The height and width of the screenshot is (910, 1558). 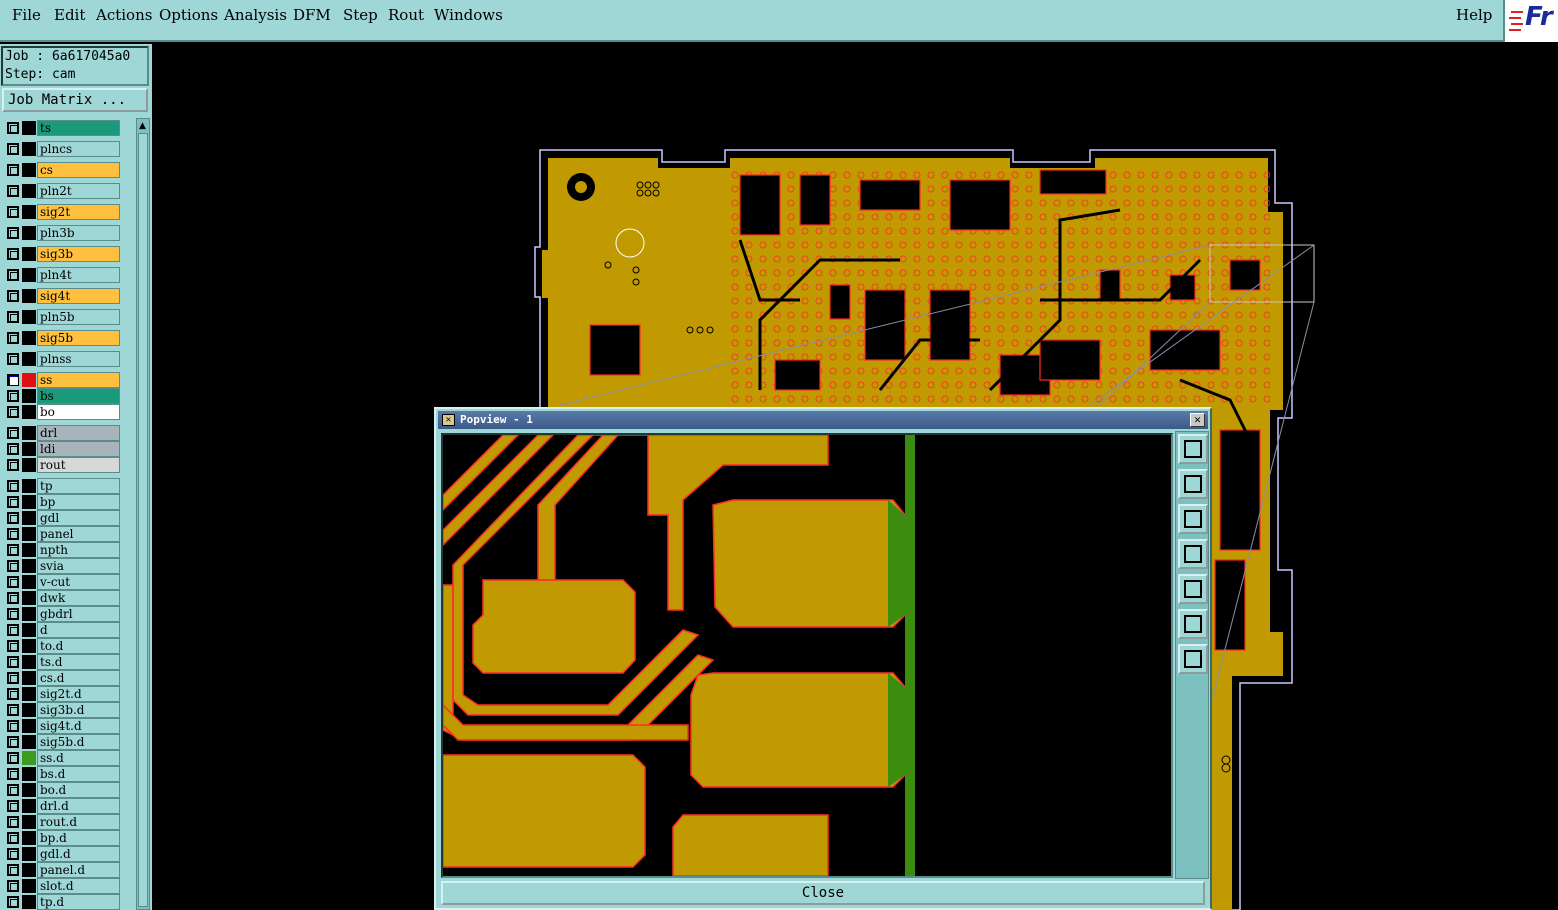 I want to click on layer-row: sig4t, so click(x=67, y=296).